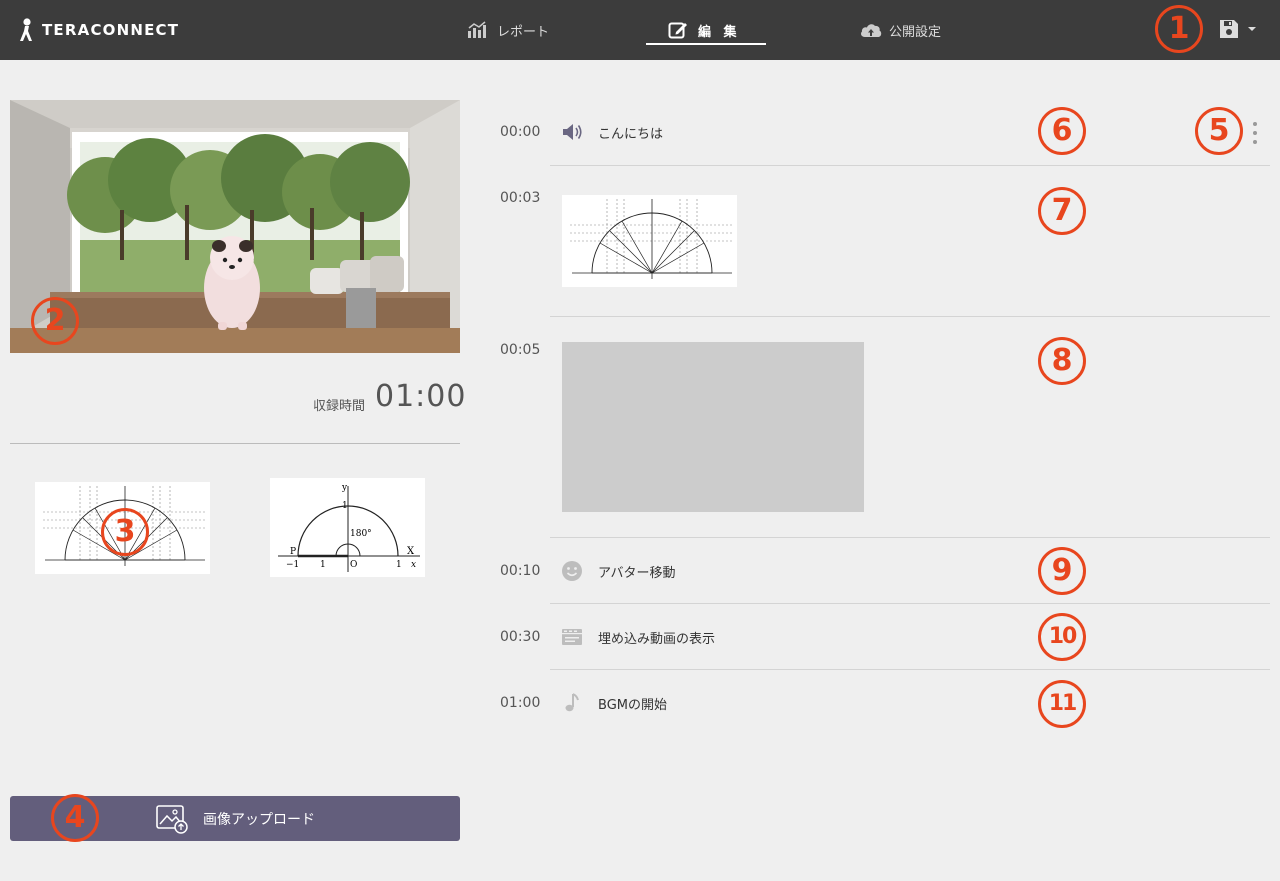 This screenshot has height=881, width=1280. What do you see at coordinates (1062, 704) in the screenshot?
I see `callout-11: 11` at bounding box center [1062, 704].